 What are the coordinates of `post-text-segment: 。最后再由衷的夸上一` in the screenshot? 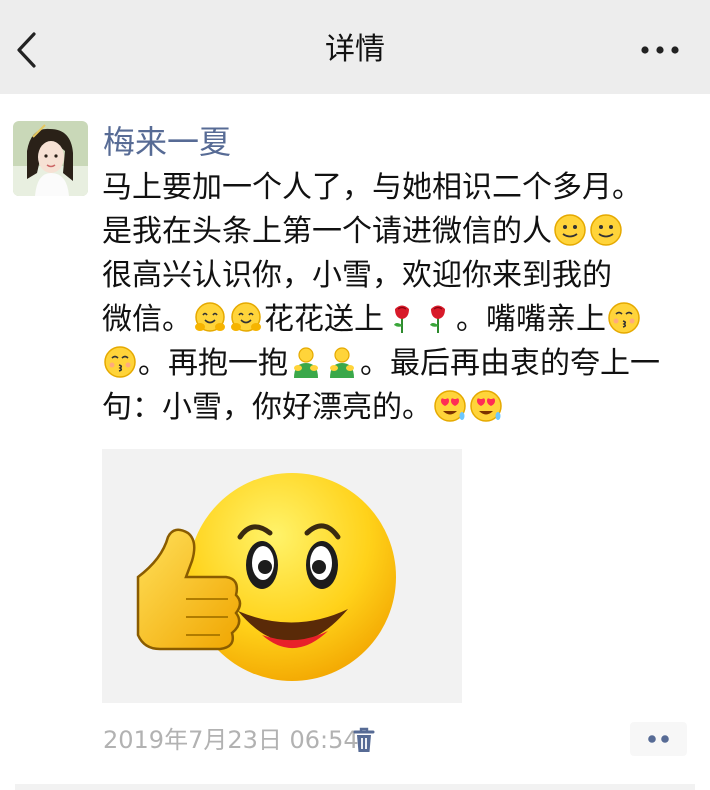 It's located at (510, 363).